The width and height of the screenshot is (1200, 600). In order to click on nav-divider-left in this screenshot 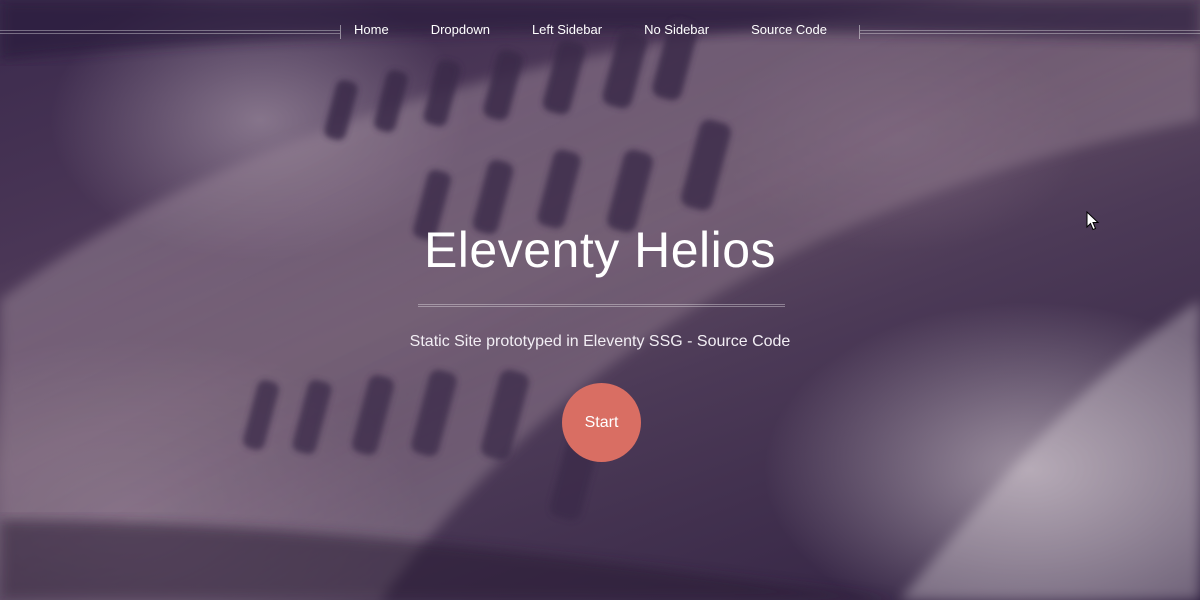, I will do `click(170, 32)`.